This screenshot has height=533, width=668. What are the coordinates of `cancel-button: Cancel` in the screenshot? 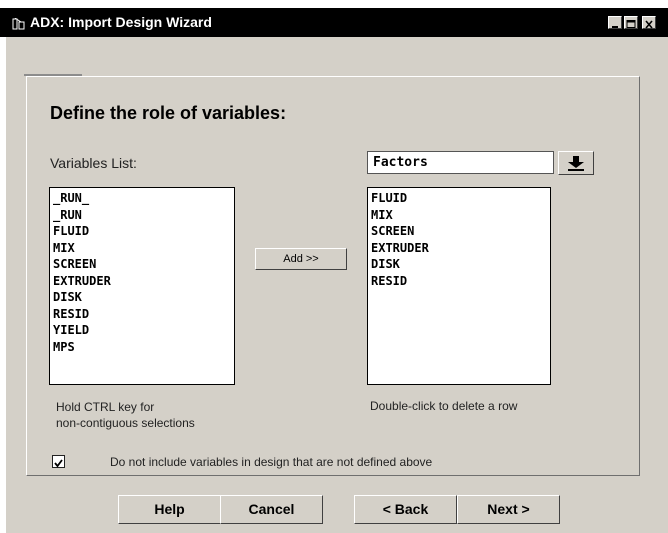 It's located at (271, 509).